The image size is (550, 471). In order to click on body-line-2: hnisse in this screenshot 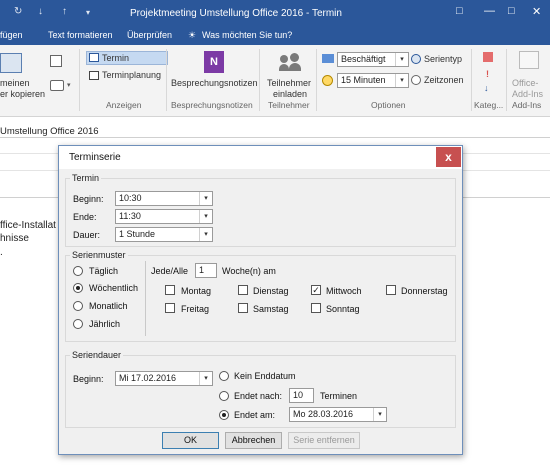, I will do `click(14, 238)`.